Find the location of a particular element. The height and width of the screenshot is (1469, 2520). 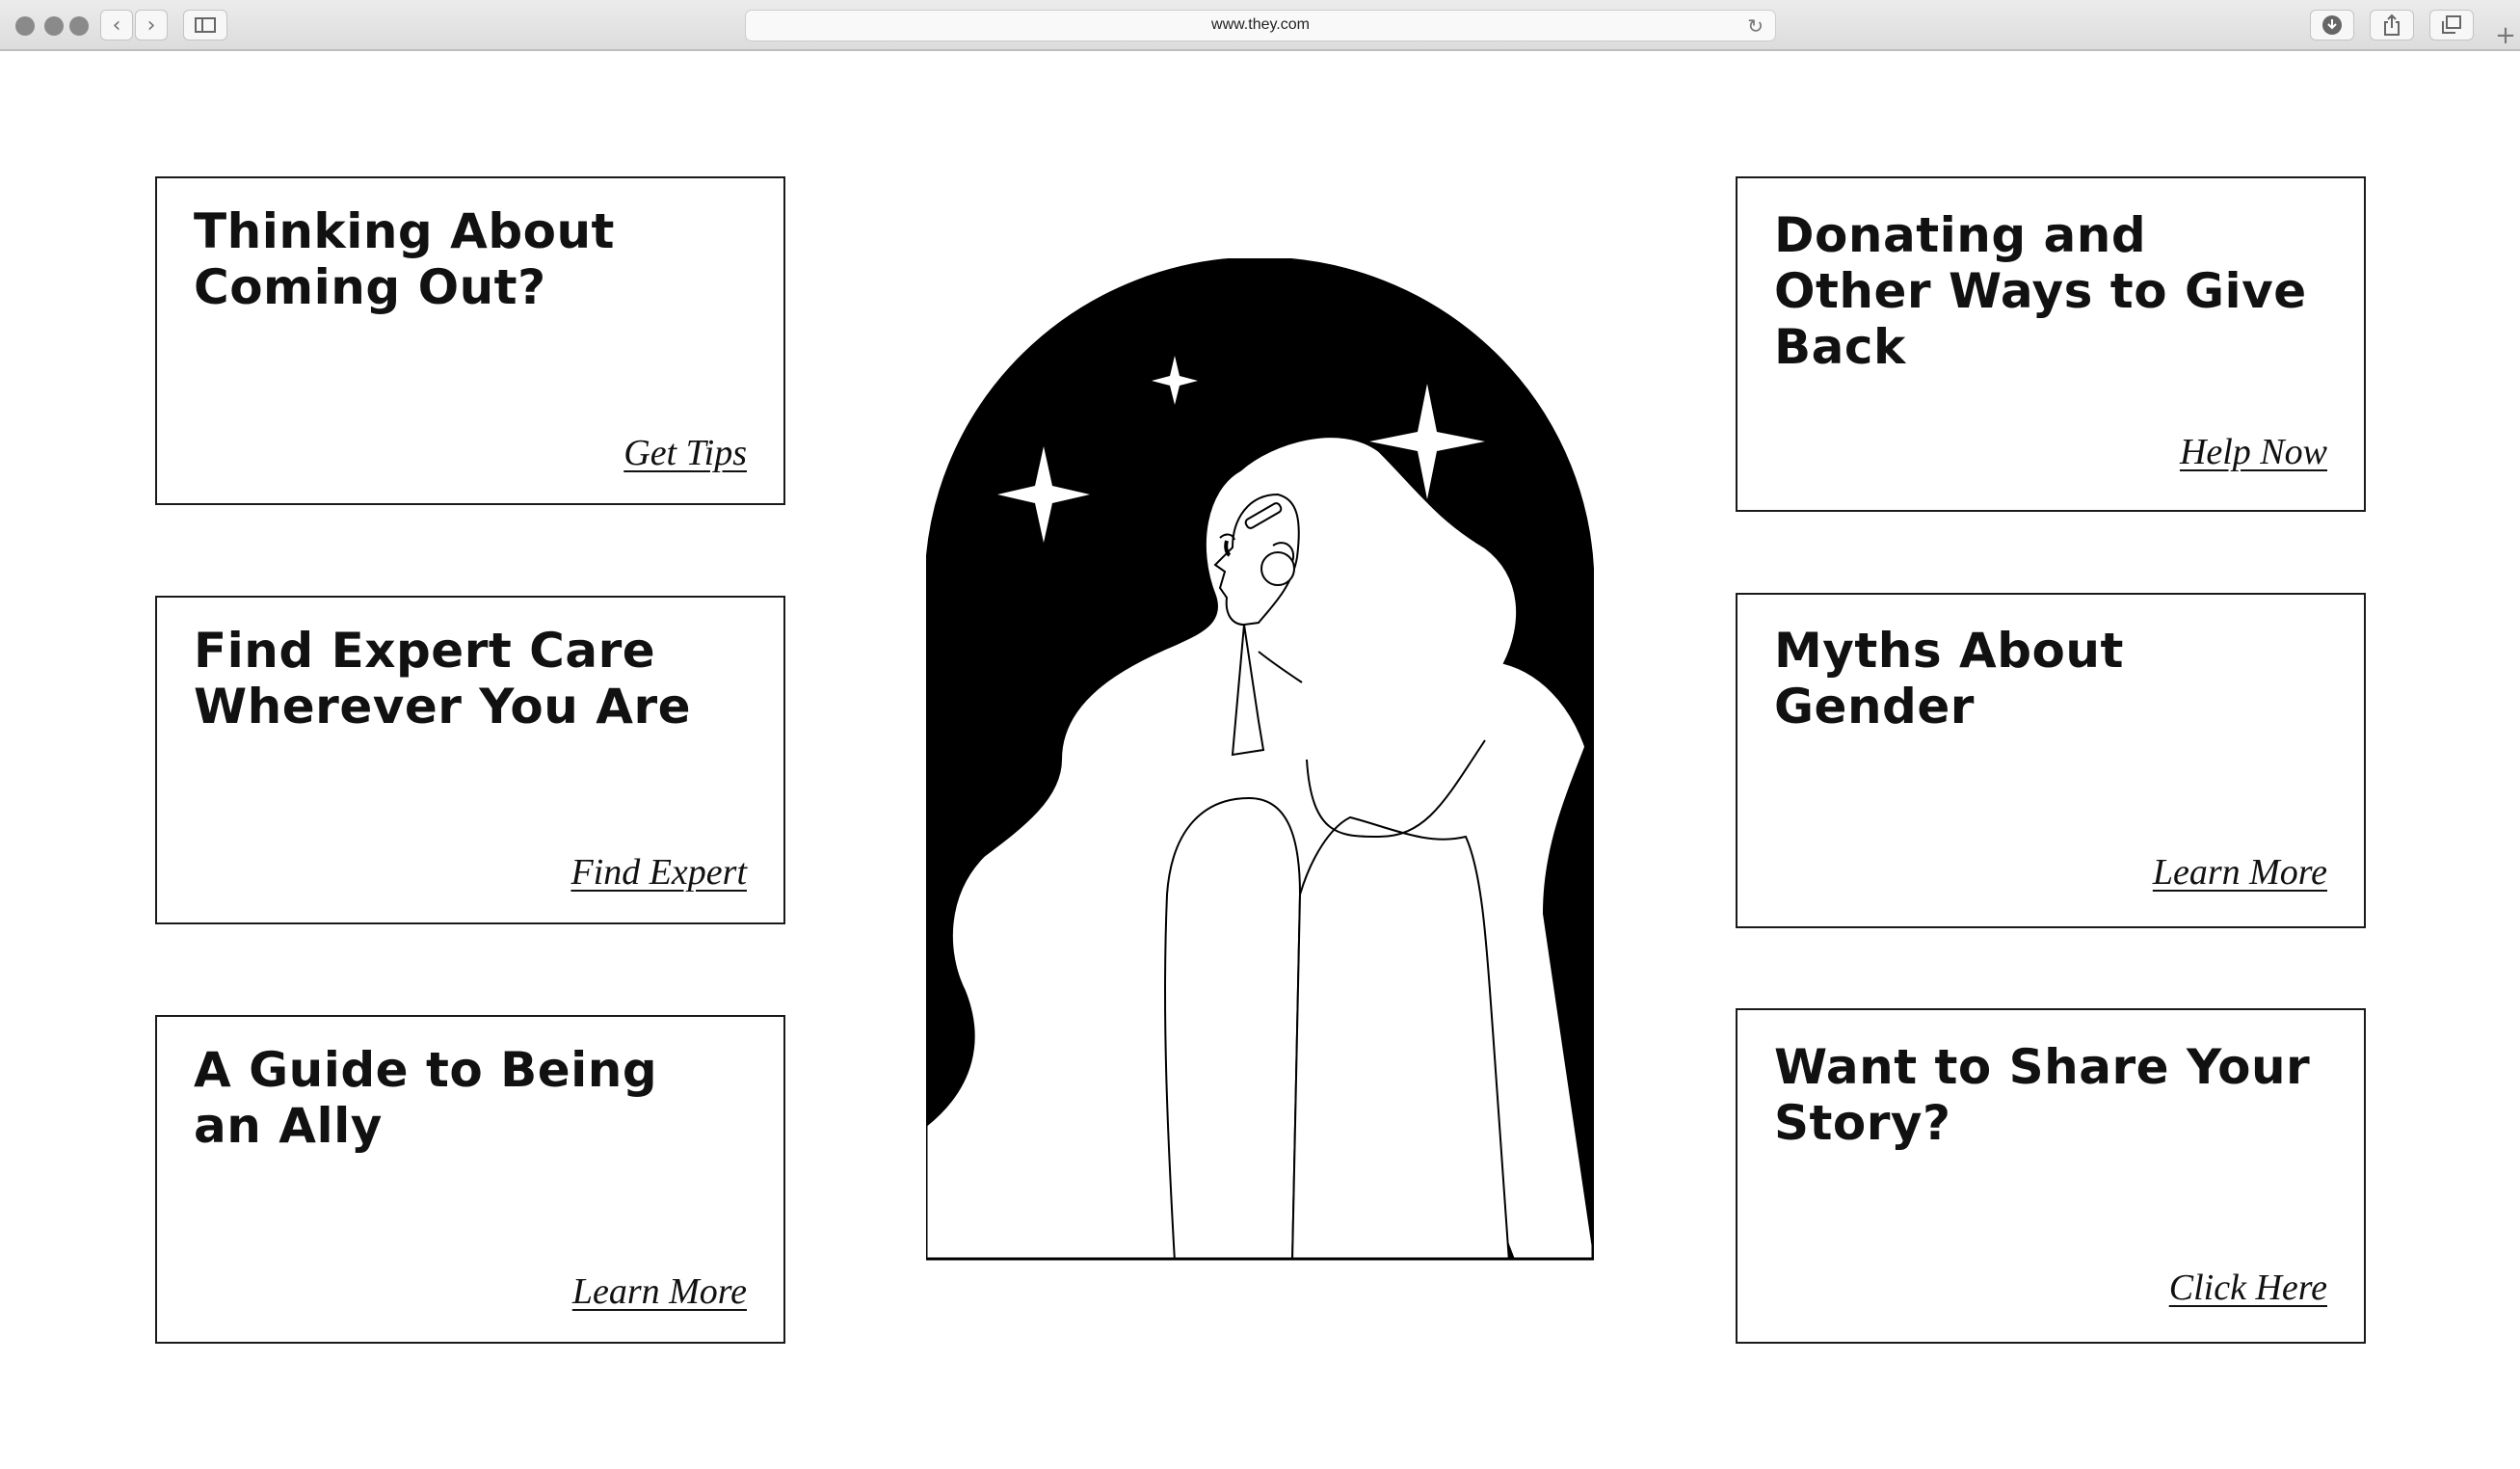

back-button: ‹ is located at coordinates (117, 25).